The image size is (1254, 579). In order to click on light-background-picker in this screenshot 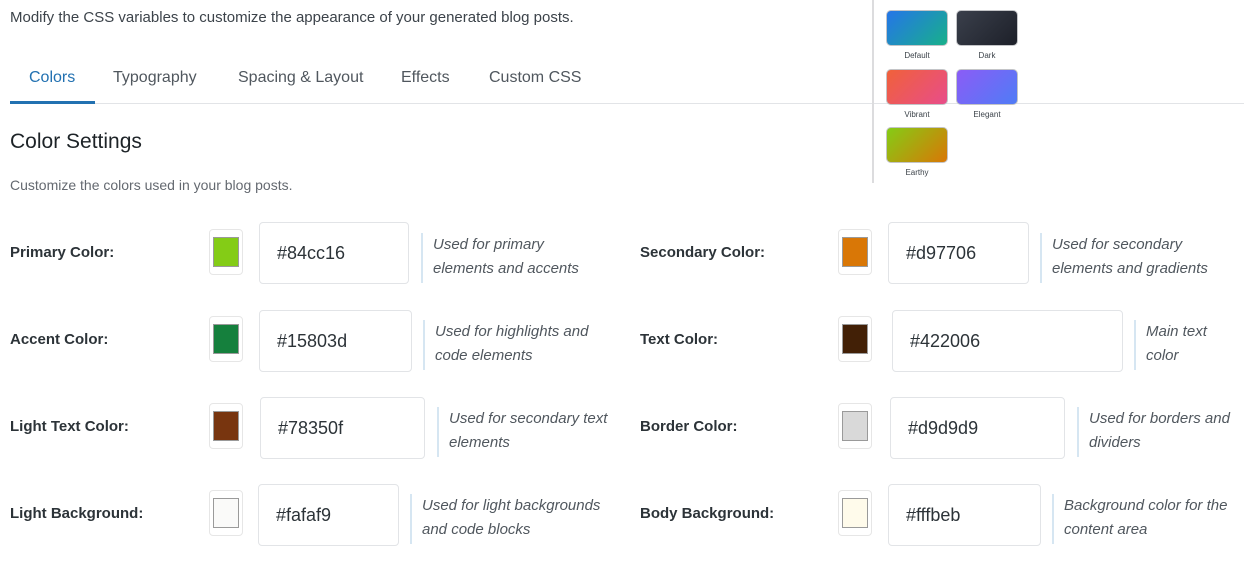, I will do `click(226, 513)`.